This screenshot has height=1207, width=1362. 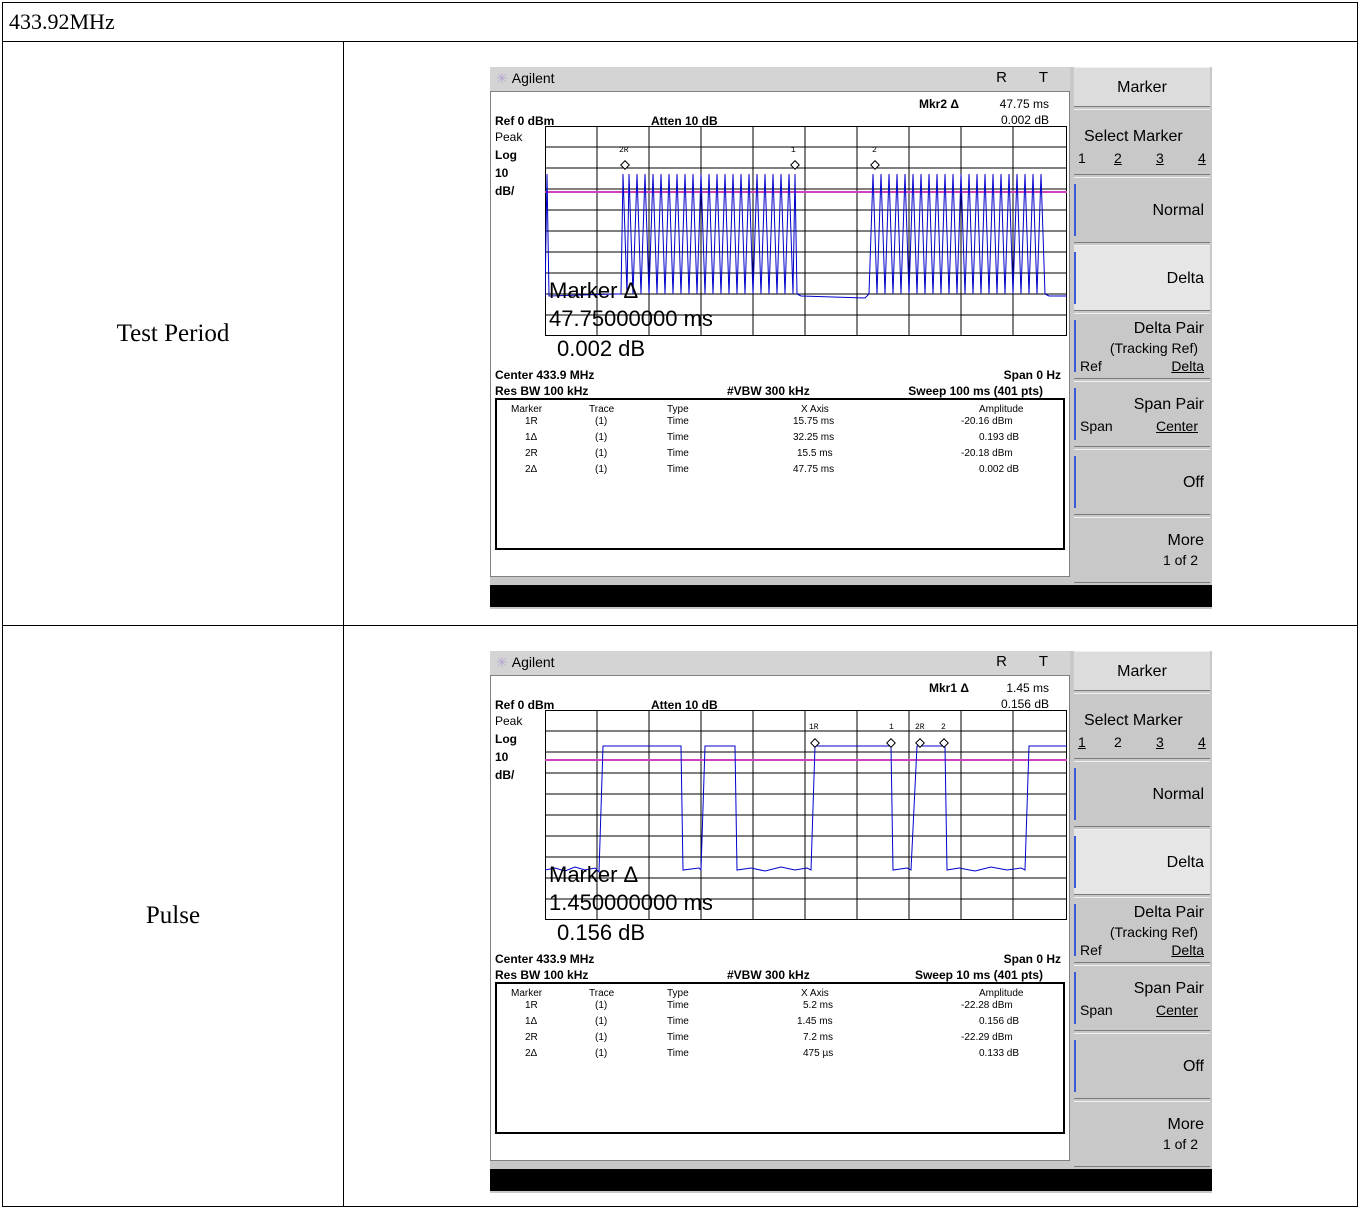 I want to click on video-bandwidth: #VBW 300 kHz, so click(x=768, y=391).